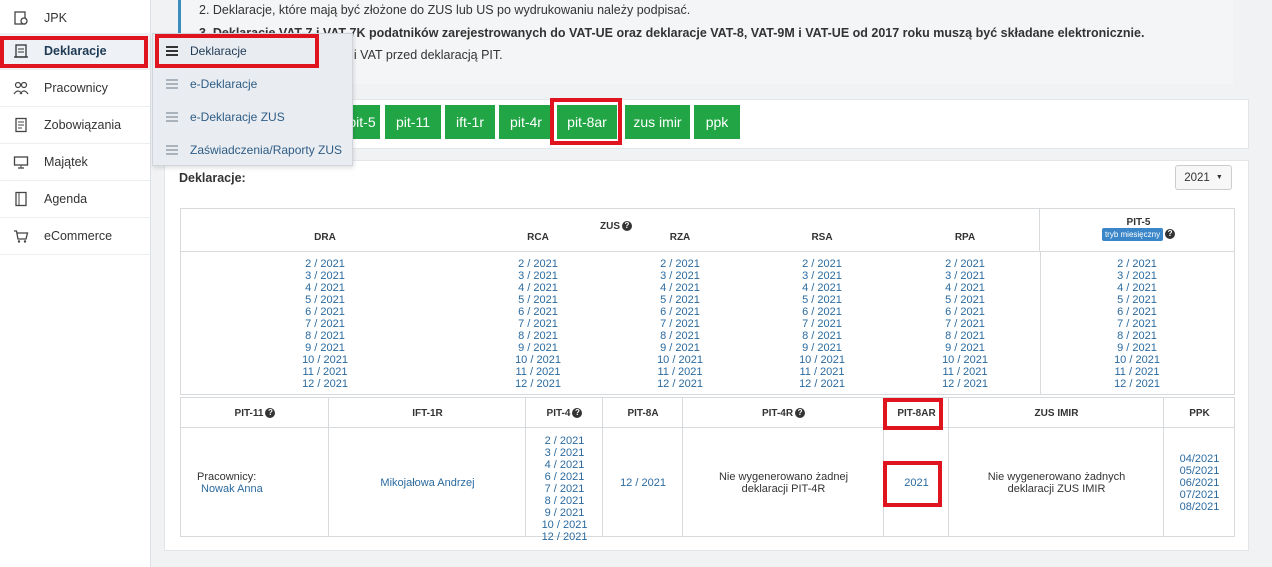 This screenshot has width=1272, height=567. What do you see at coordinates (822, 276) in the screenshot?
I see `rsa-period-link: 3 / 2021` at bounding box center [822, 276].